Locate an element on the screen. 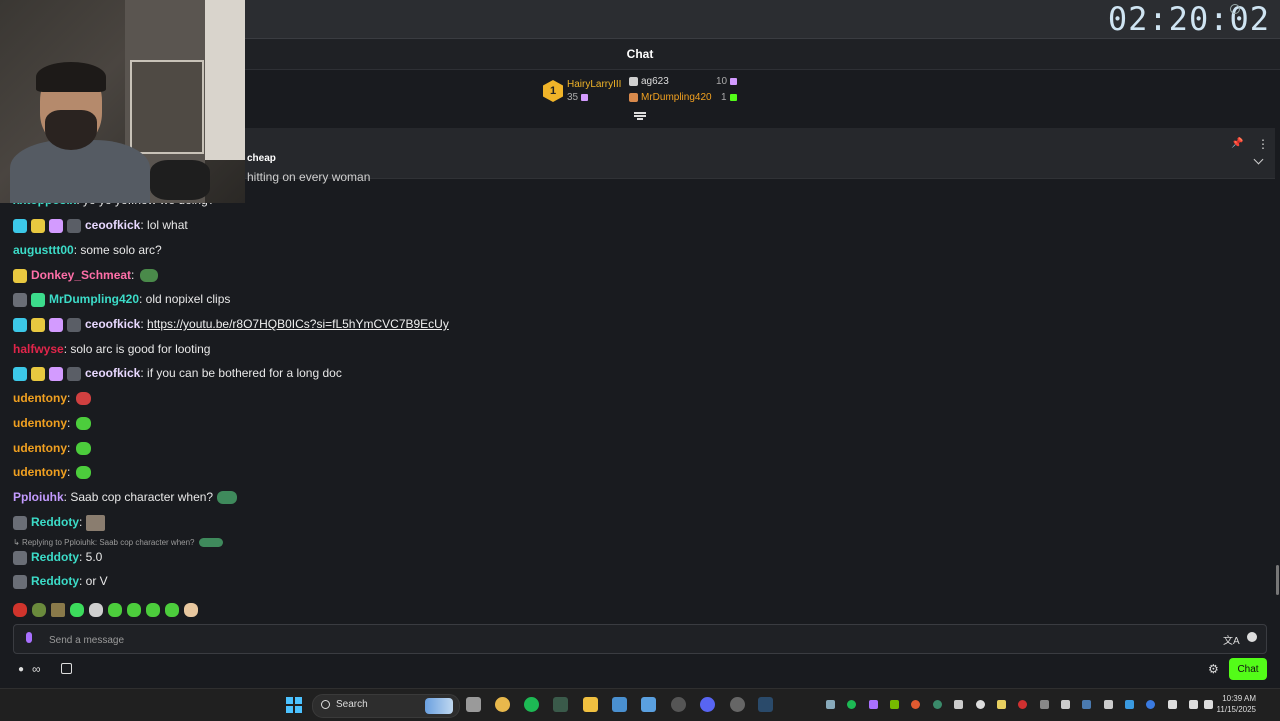  volume-icon is located at coordinates (1208, 704).